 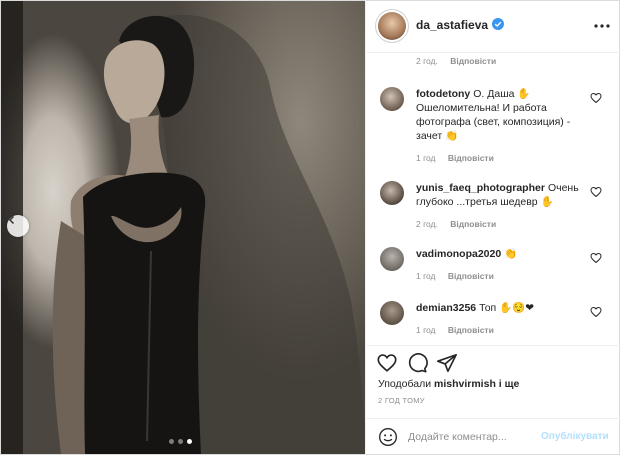 What do you see at coordinates (446, 308) in the screenshot?
I see `commenter-username: demian3256` at bounding box center [446, 308].